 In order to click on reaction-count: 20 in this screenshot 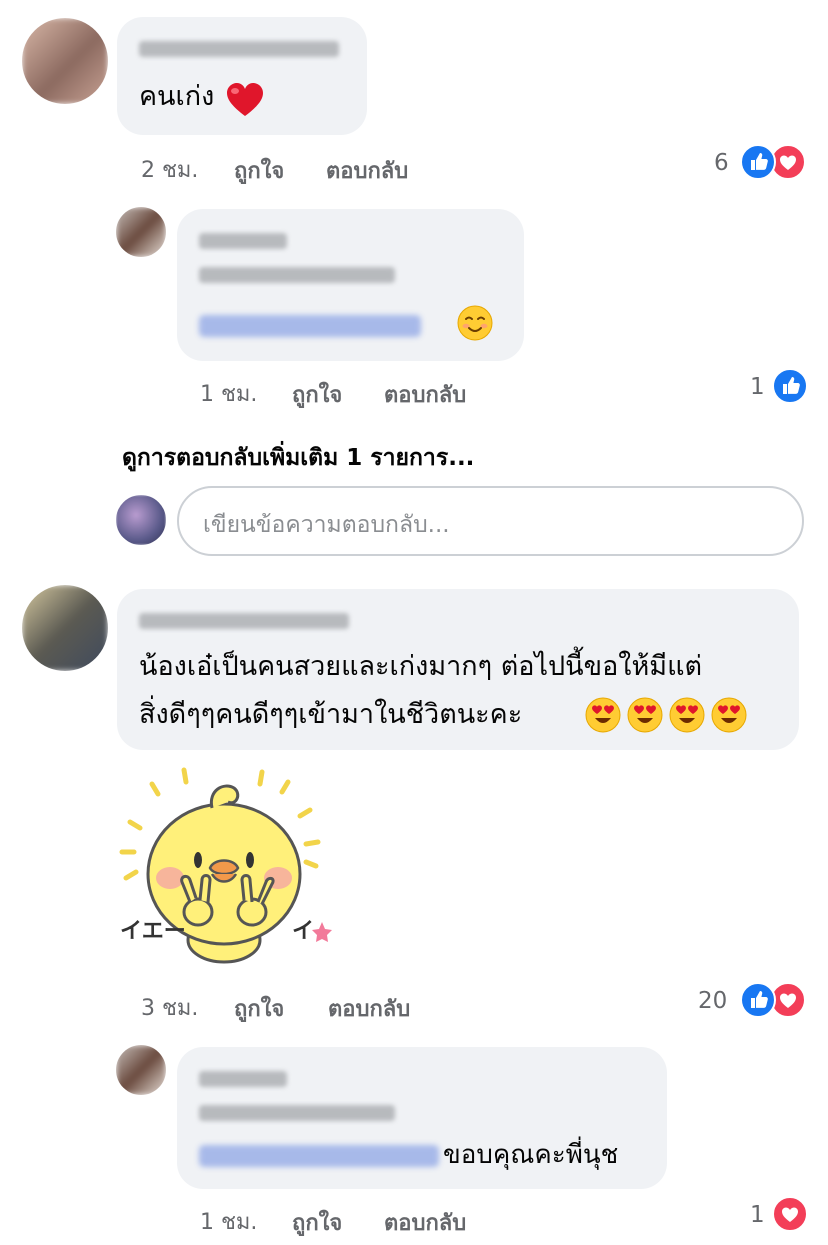, I will do `click(712, 1001)`.